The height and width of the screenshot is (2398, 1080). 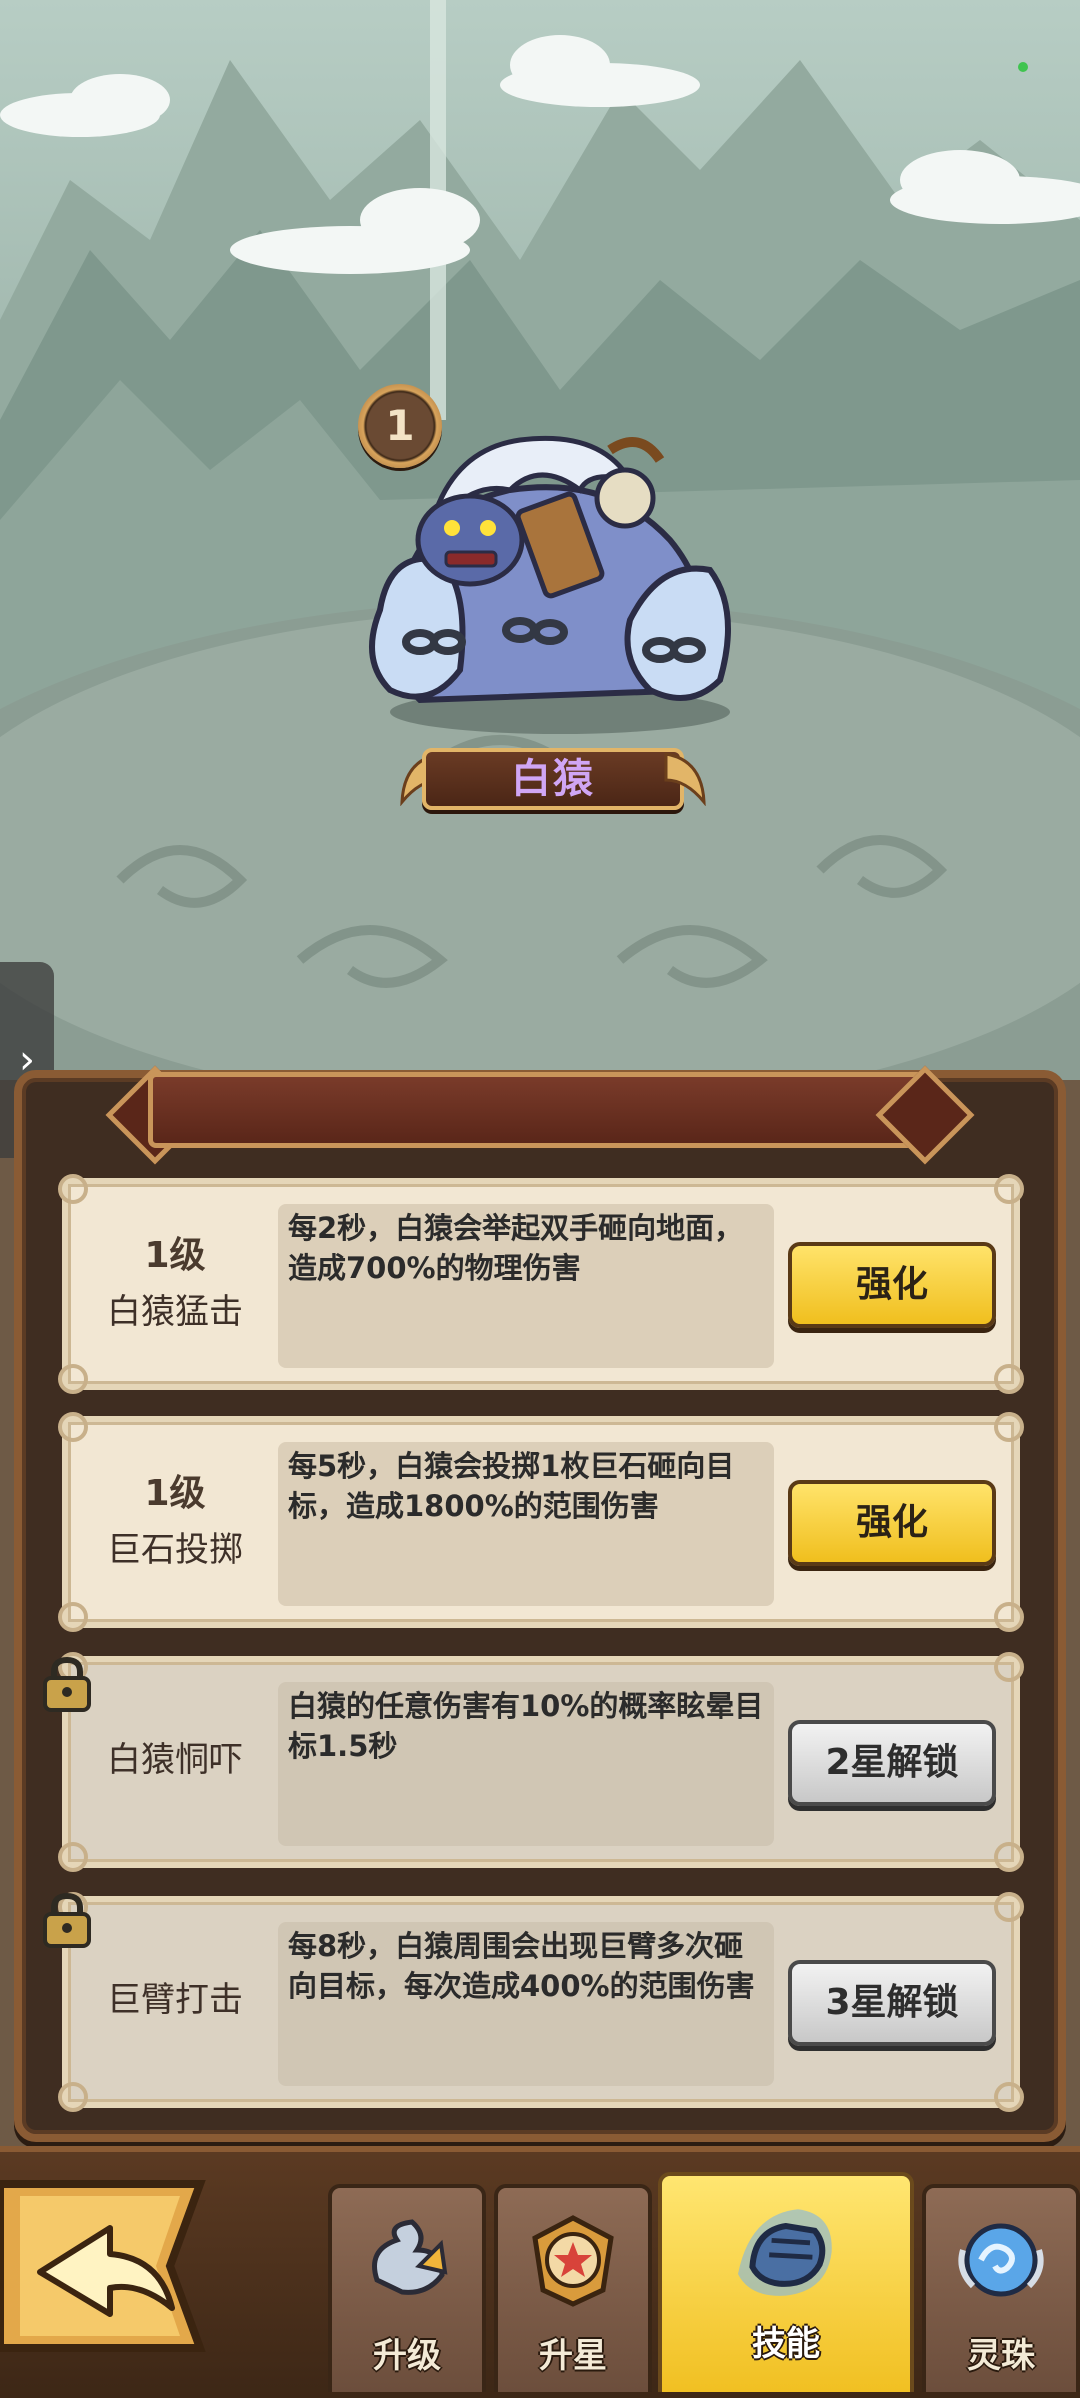 I want to click on skill-card-3: 白猿恫吓 白猿的任意伤害有10%的概率眩晕目标1.5秒 2星解锁, so click(x=541, y=1762).